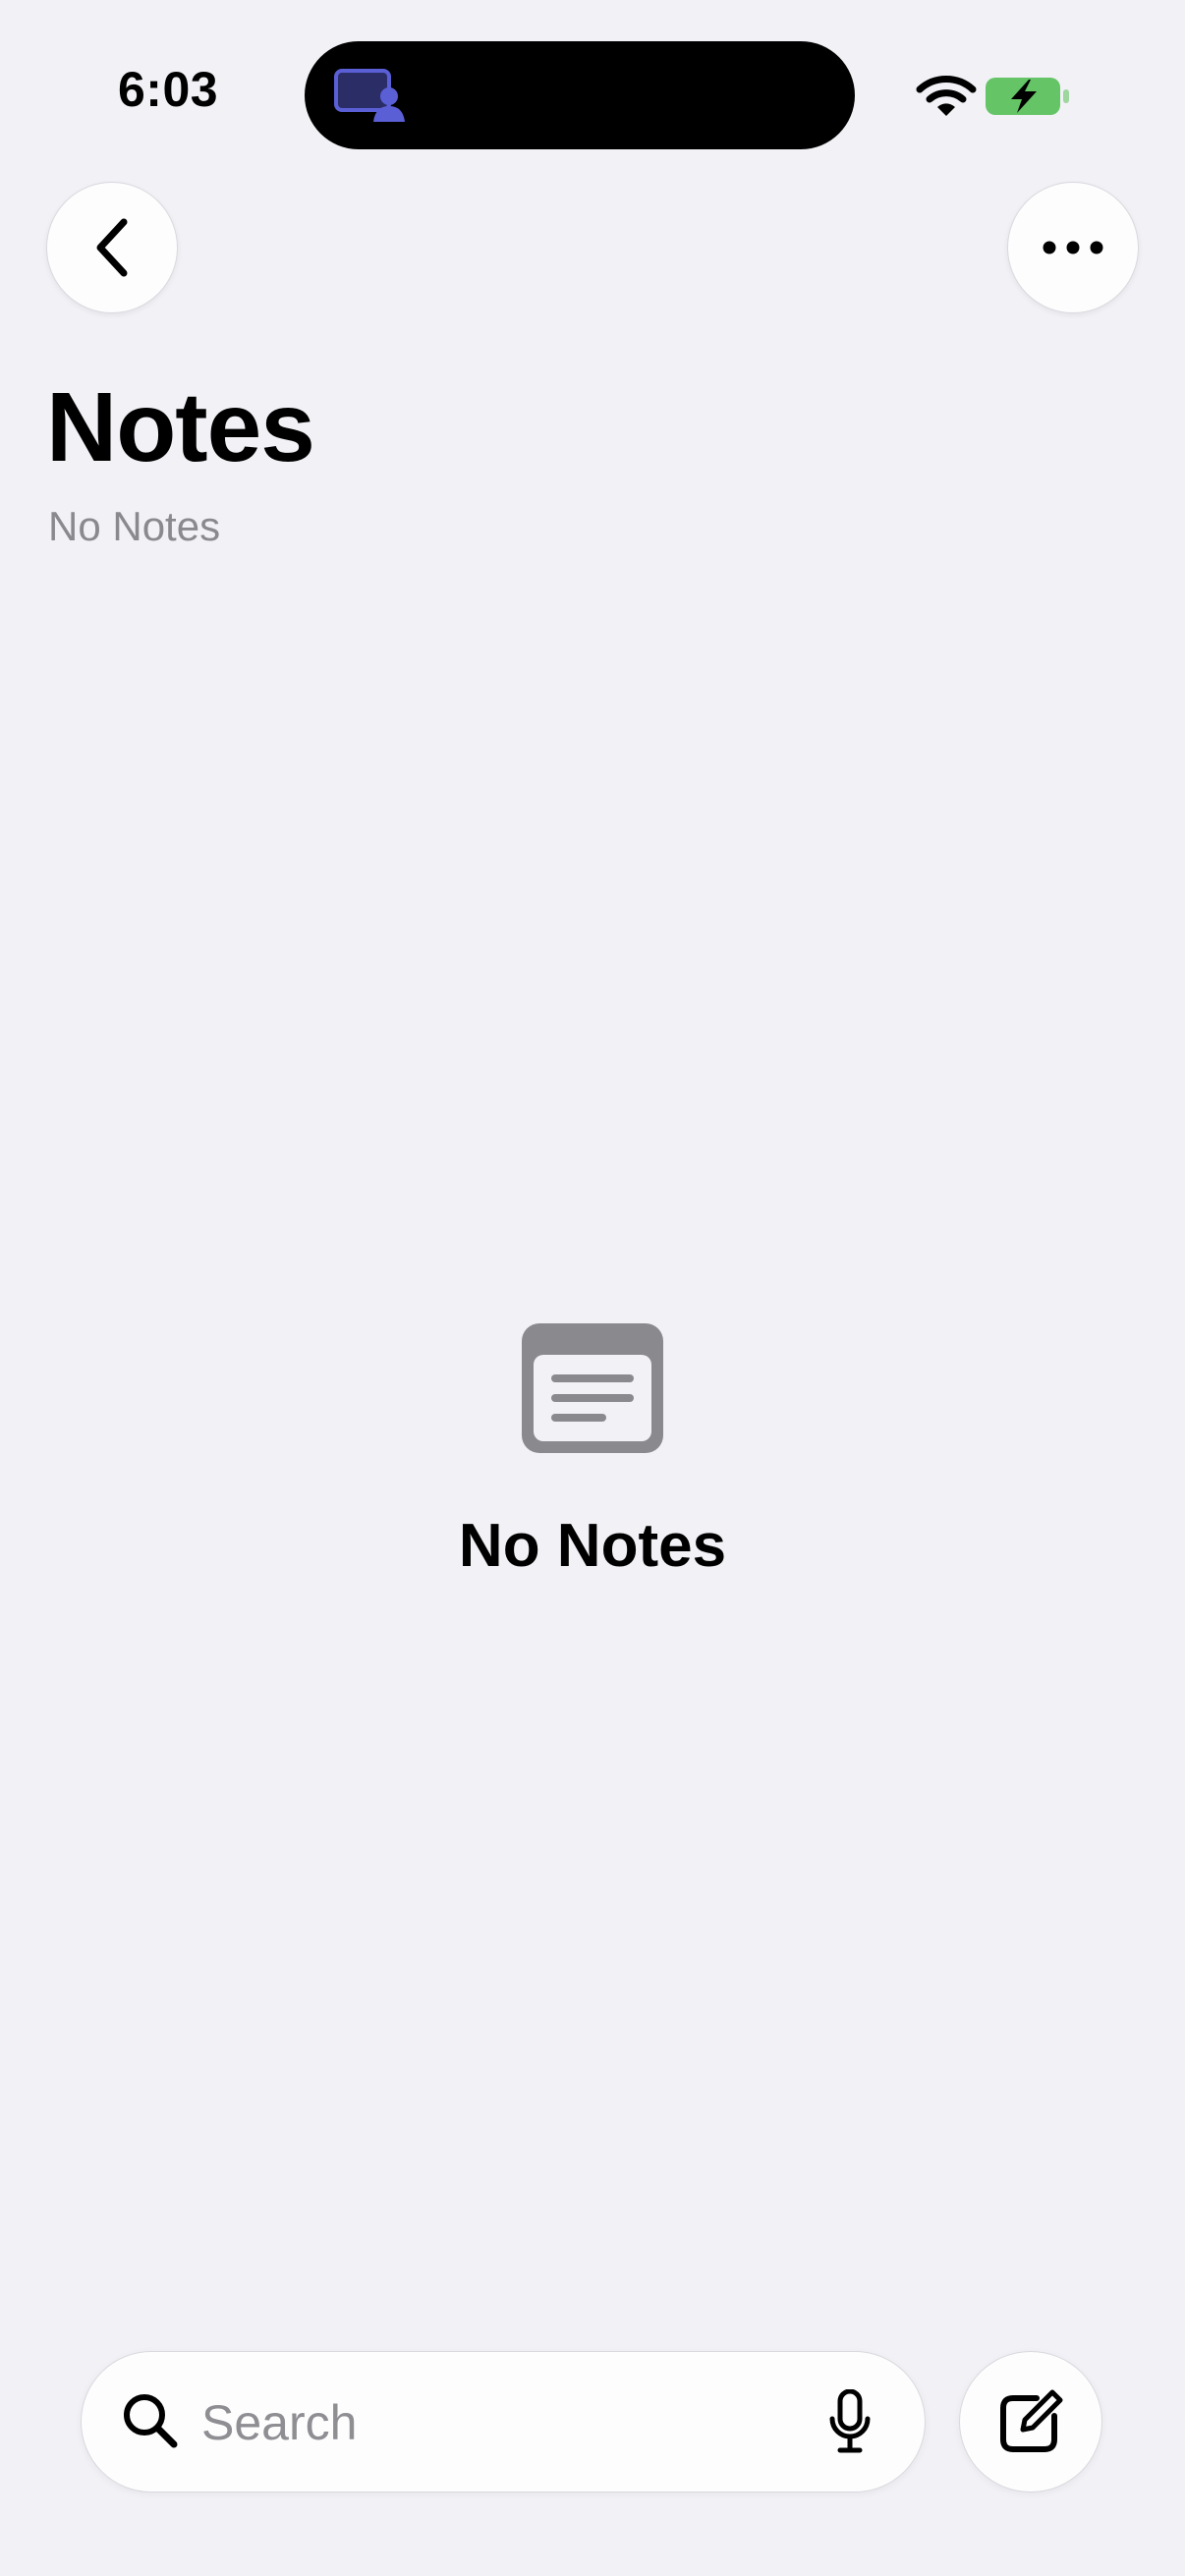 Image resolution: width=1185 pixels, height=2576 pixels. What do you see at coordinates (850, 2421) in the screenshot?
I see `microphone-icon` at bounding box center [850, 2421].